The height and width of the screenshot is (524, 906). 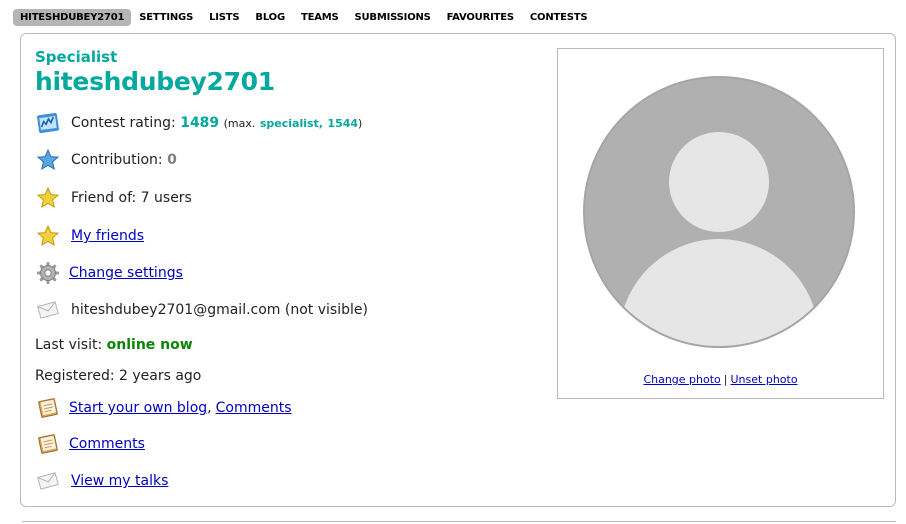 I want to click on contribution-label: Contribution:, so click(x=117, y=160).